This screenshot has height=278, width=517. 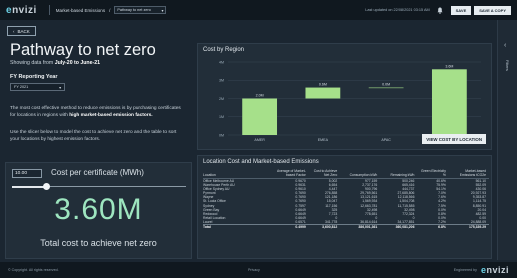 What do you see at coordinates (237, 174) in the screenshot?
I see `column-header: Location` at bounding box center [237, 174].